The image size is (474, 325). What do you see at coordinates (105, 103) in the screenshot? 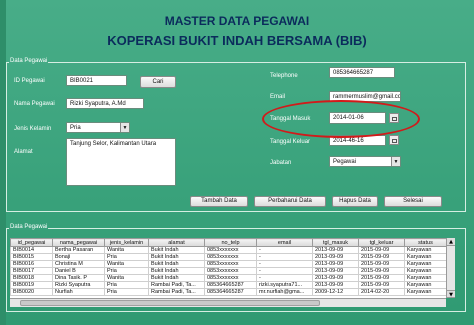
I see `nama-pegawai-field: Rizki Syaputra, A.Md` at bounding box center [105, 103].